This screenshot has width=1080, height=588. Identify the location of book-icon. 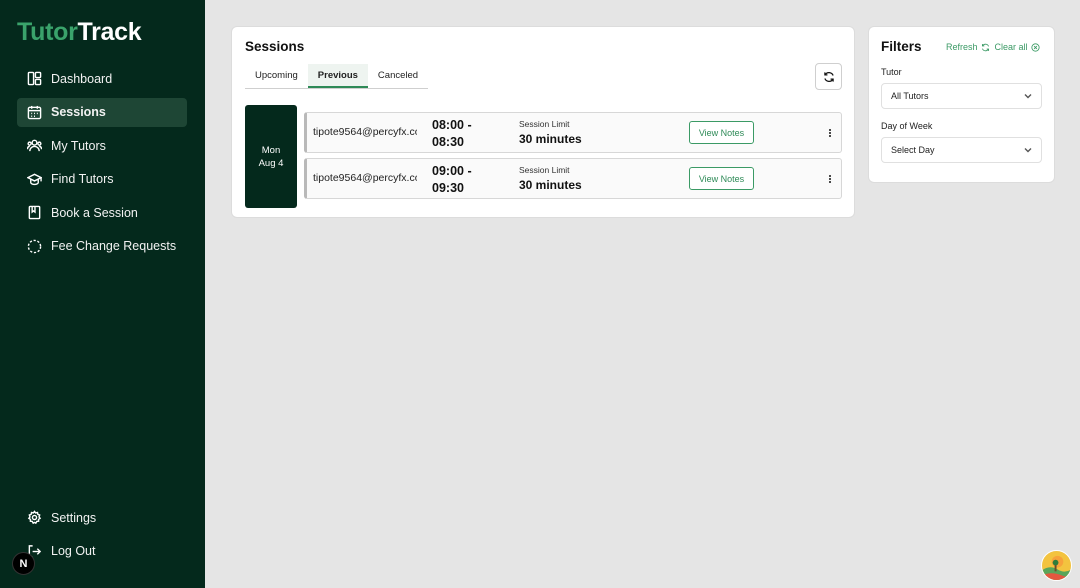
(34, 213).